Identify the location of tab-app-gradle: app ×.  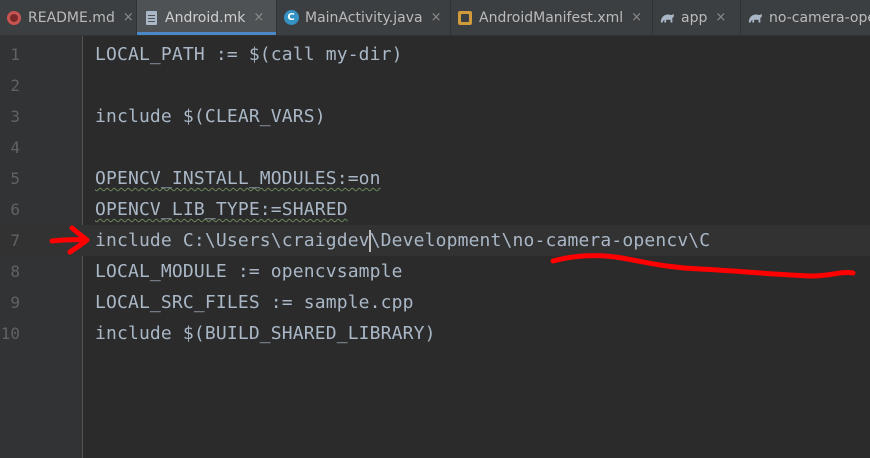
(697, 17).